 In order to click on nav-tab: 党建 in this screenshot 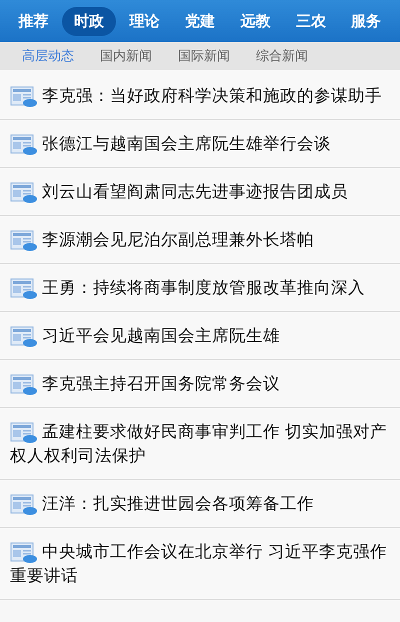, I will do `click(199, 21)`.